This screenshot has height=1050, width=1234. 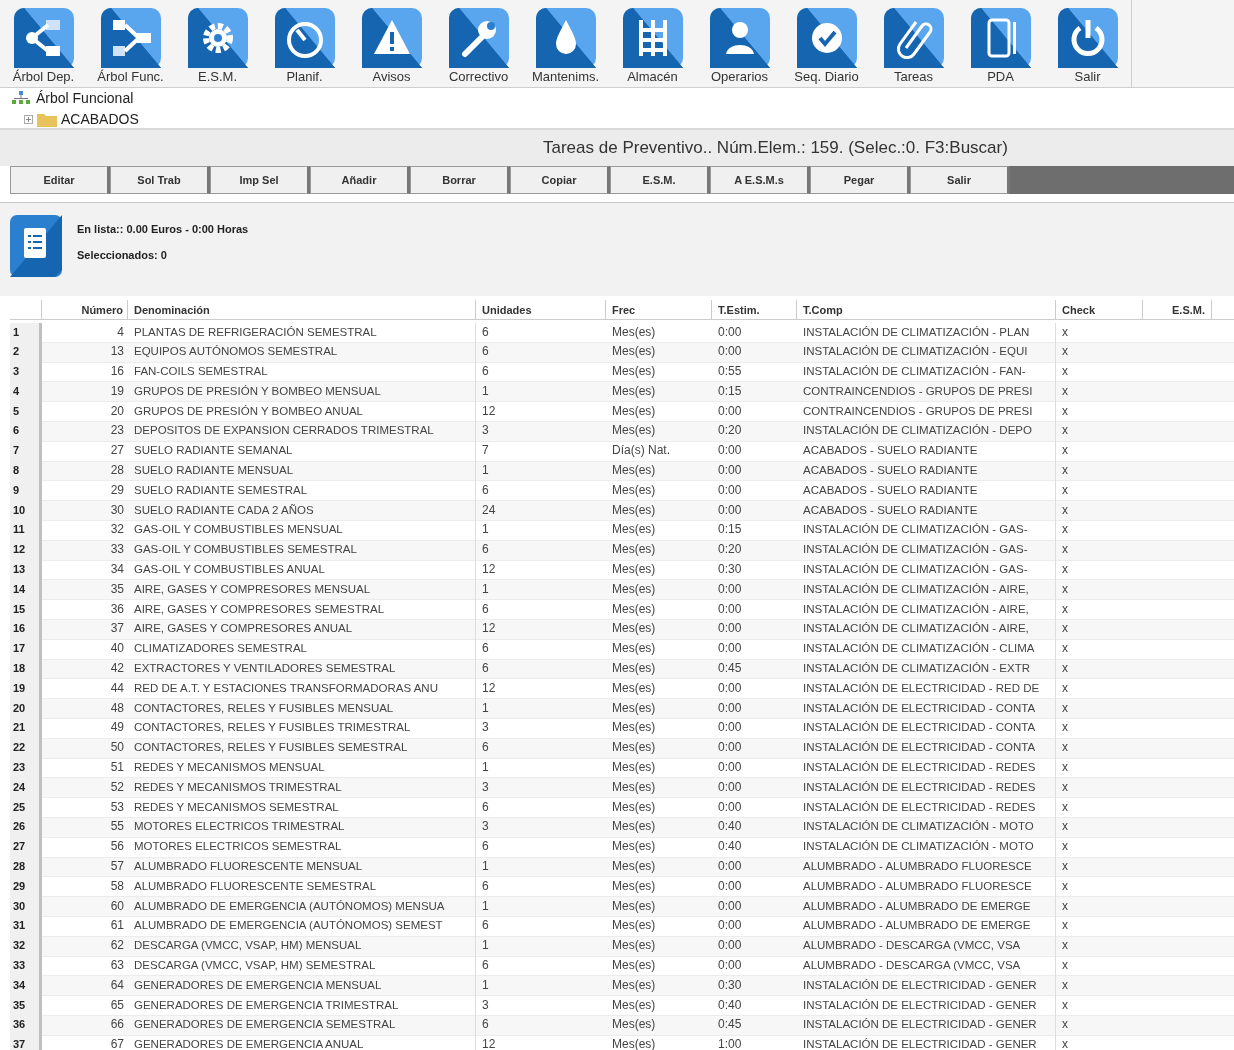 What do you see at coordinates (26, 768) in the screenshot?
I see `row-number: 23` at bounding box center [26, 768].